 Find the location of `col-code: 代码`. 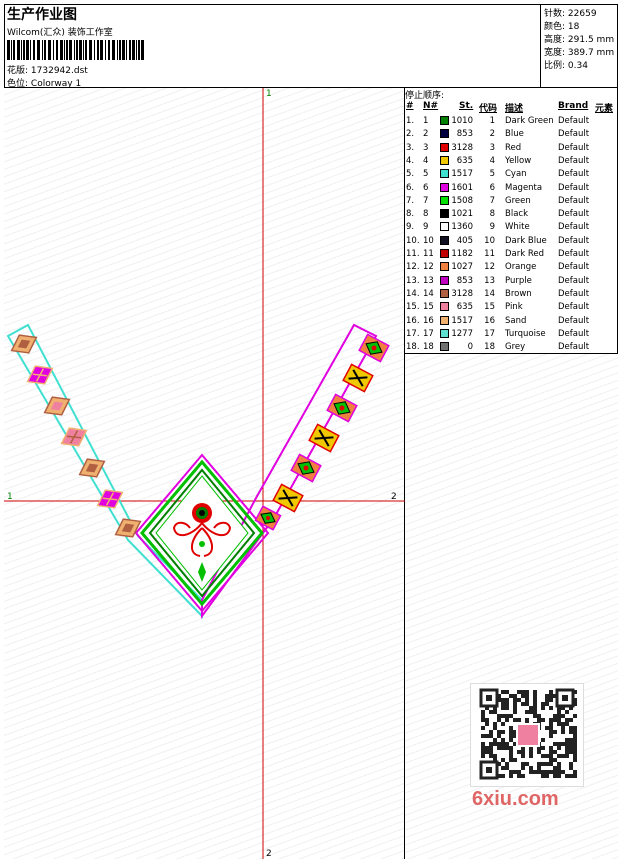

col-code: 代码 is located at coordinates (488, 109).